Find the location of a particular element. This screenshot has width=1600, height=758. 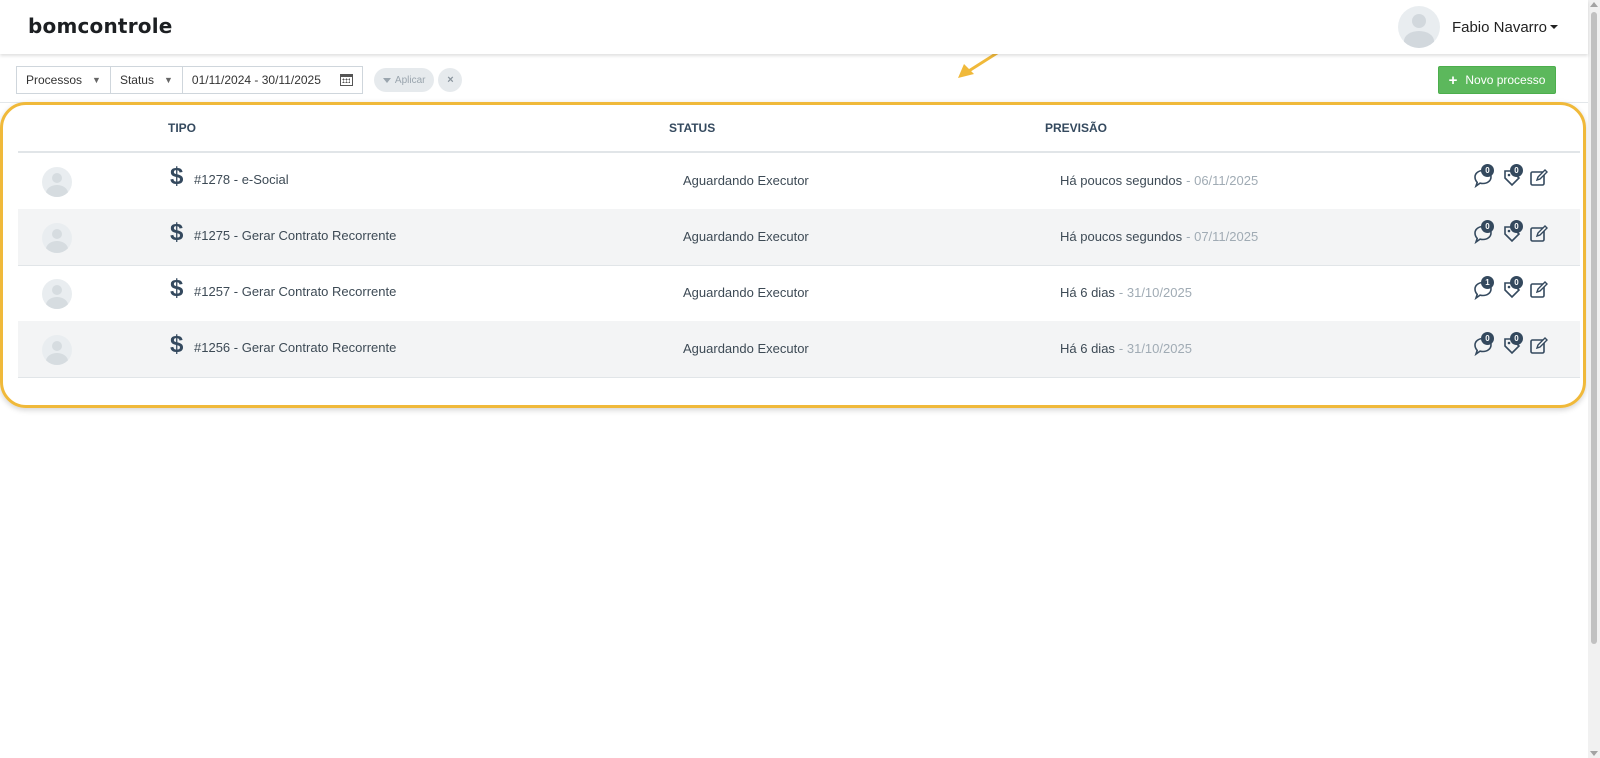

status-select: Status ▼ is located at coordinates (146, 80).